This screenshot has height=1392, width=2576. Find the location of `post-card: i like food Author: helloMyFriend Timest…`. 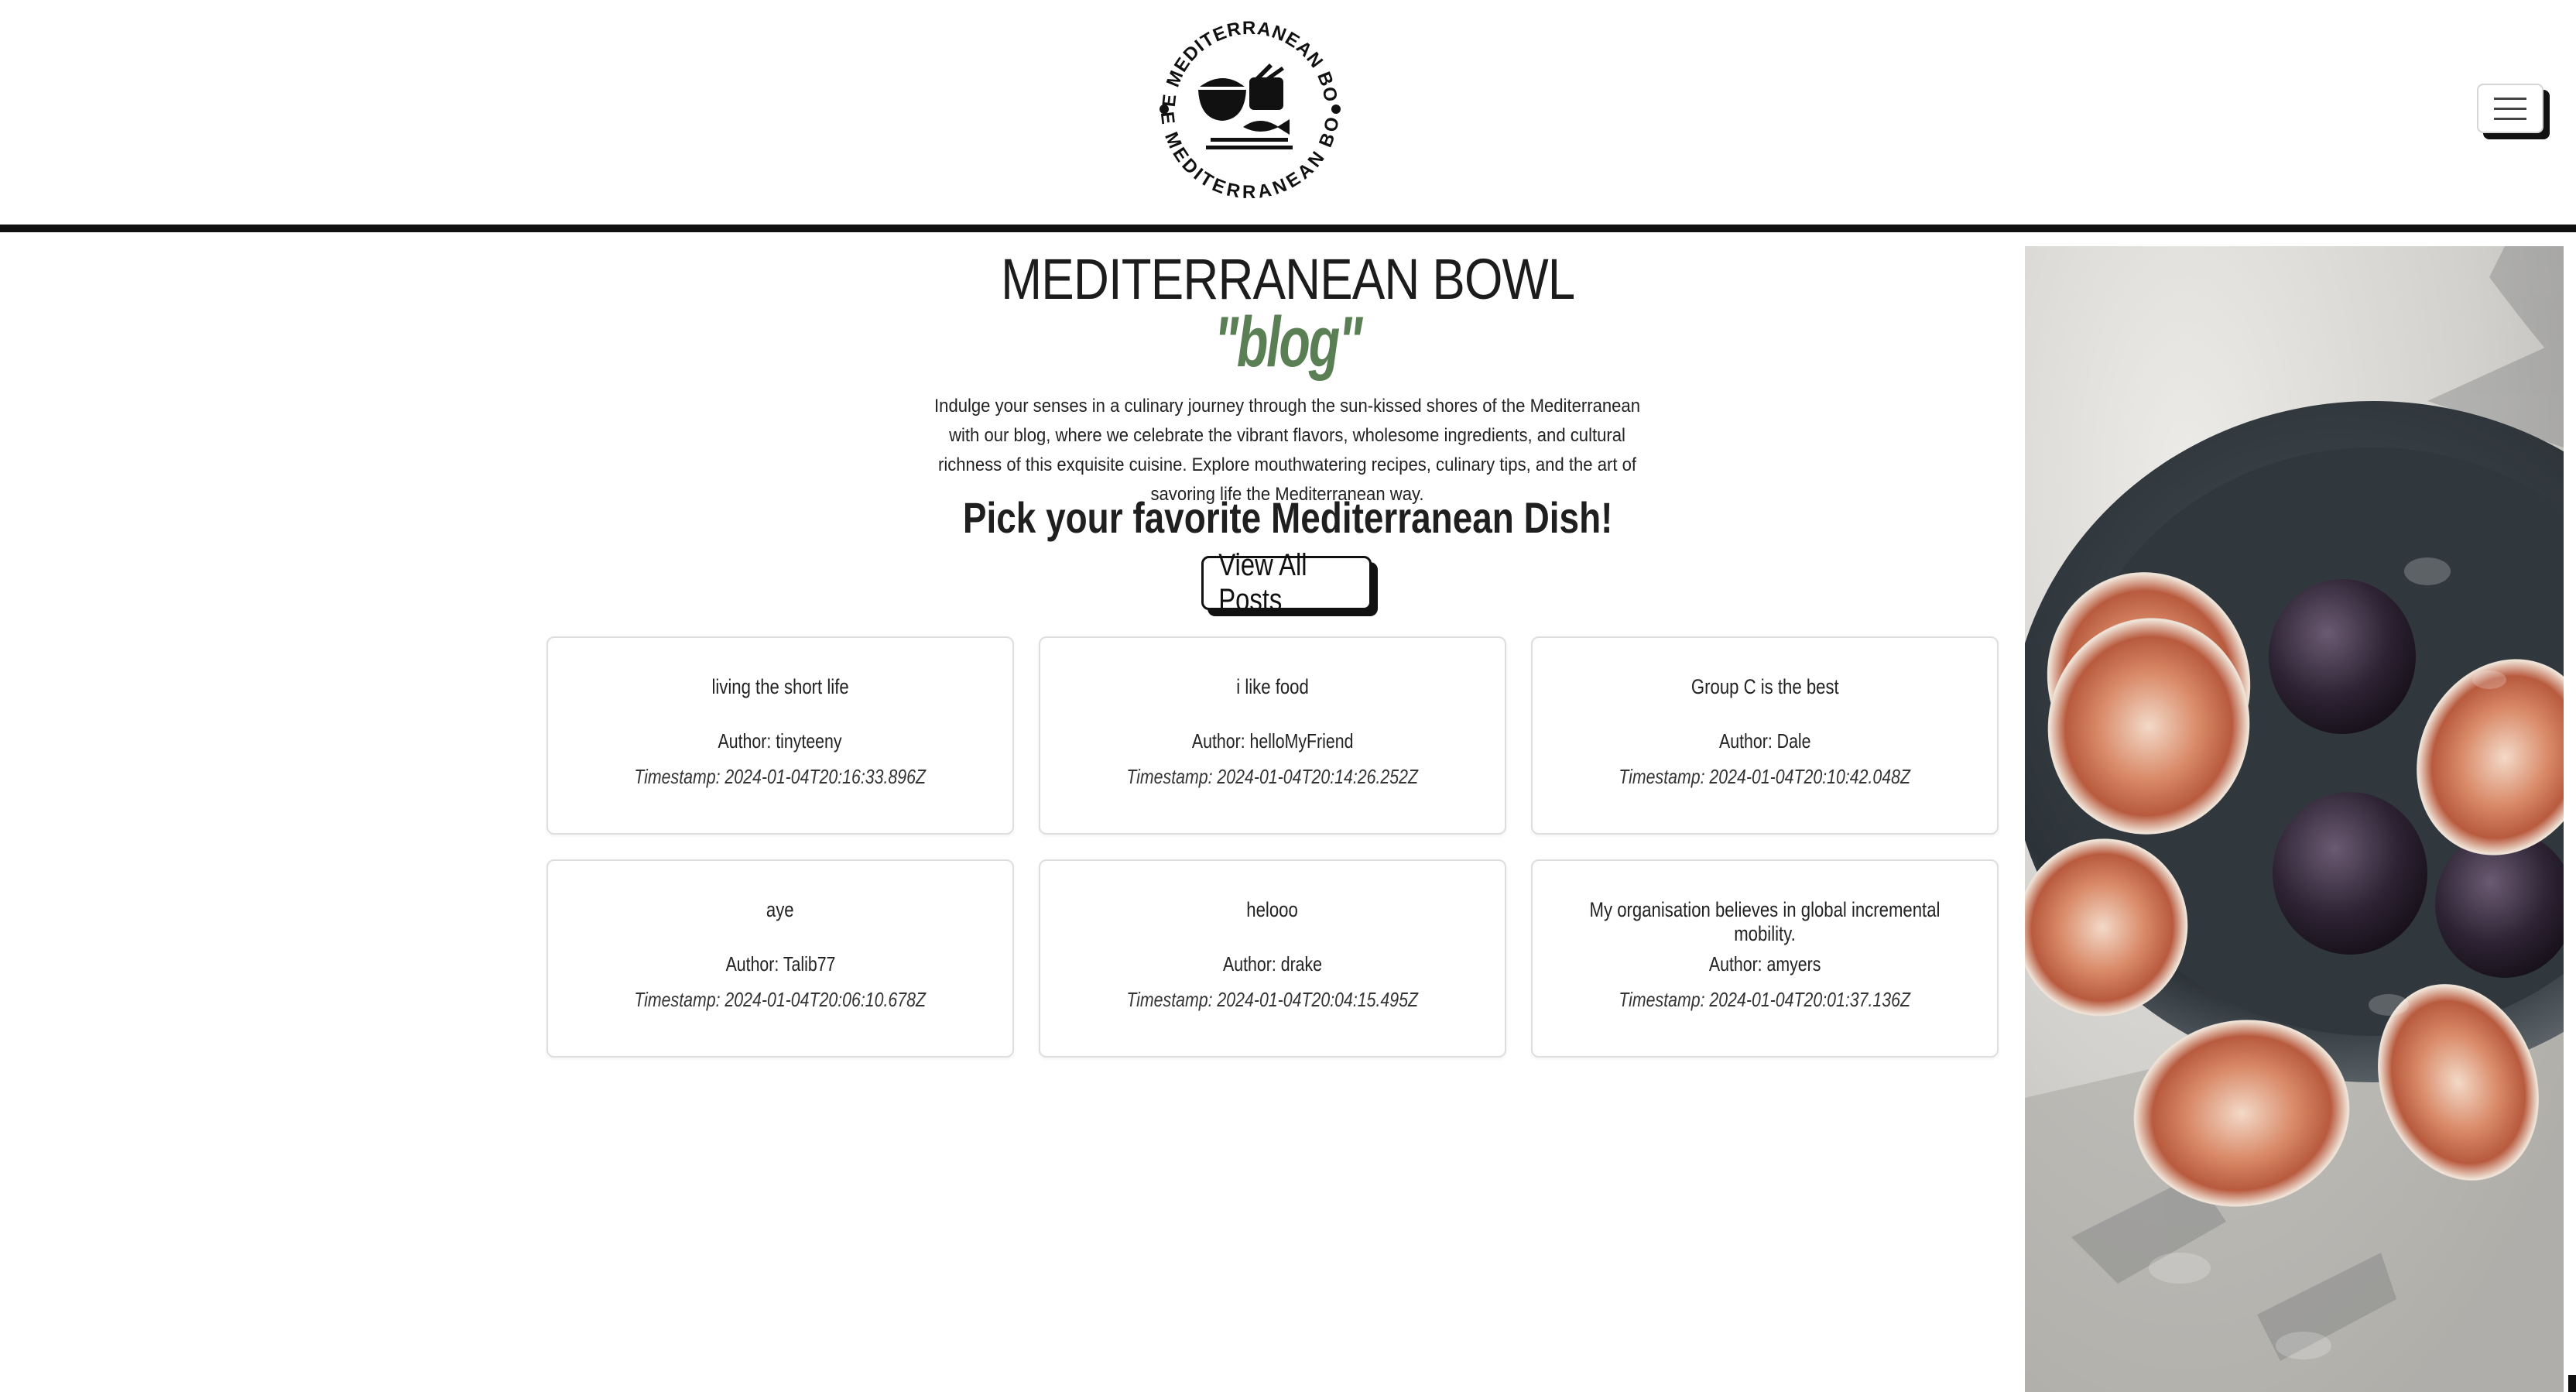

post-card: i like food Author: helloMyFriend Timest… is located at coordinates (1272, 735).